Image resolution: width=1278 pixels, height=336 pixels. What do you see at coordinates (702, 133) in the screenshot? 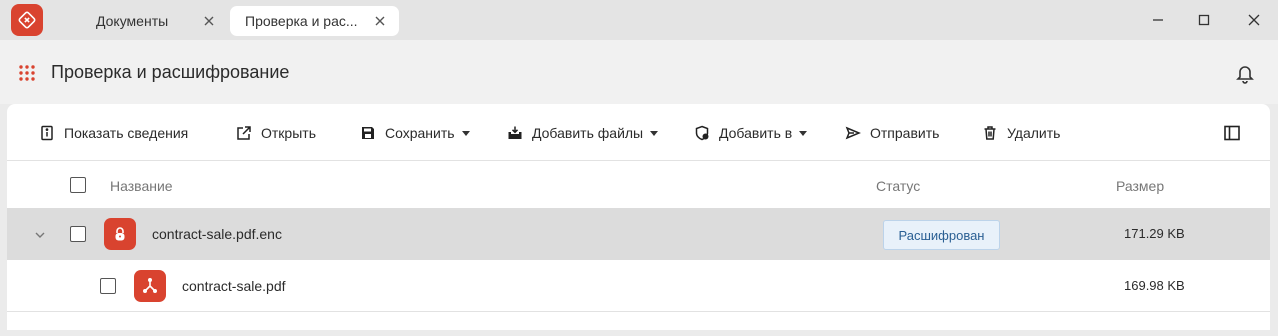
I see `shield-add-icon` at bounding box center [702, 133].